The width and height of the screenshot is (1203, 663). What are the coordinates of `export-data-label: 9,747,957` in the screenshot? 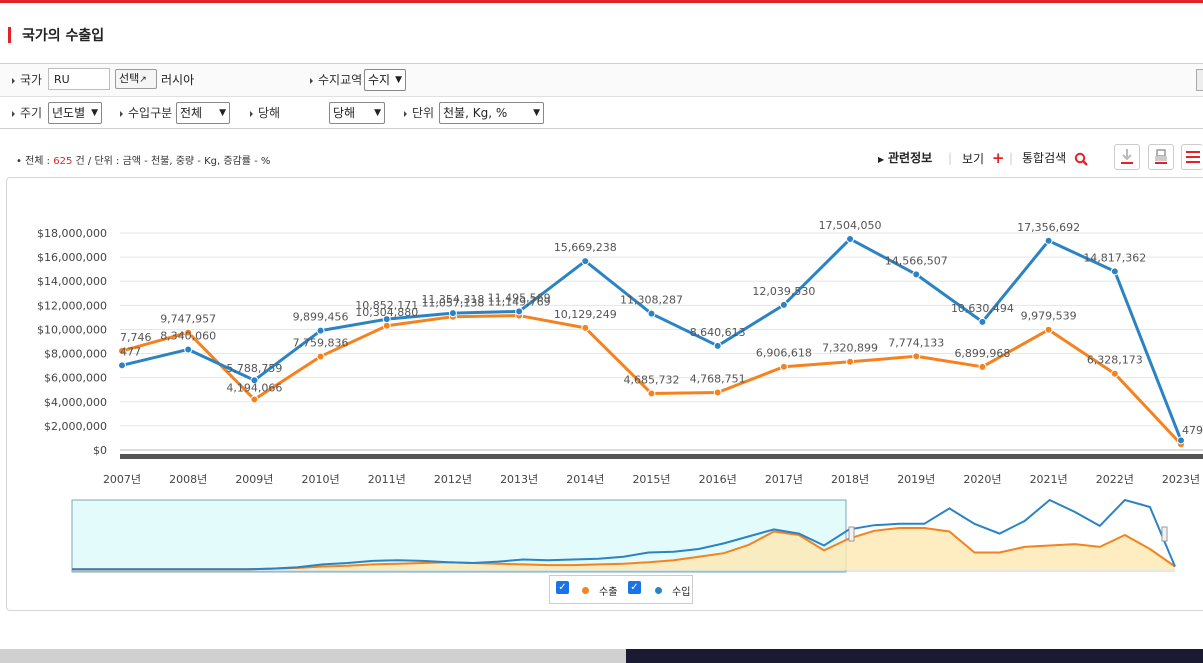 It's located at (188, 318).